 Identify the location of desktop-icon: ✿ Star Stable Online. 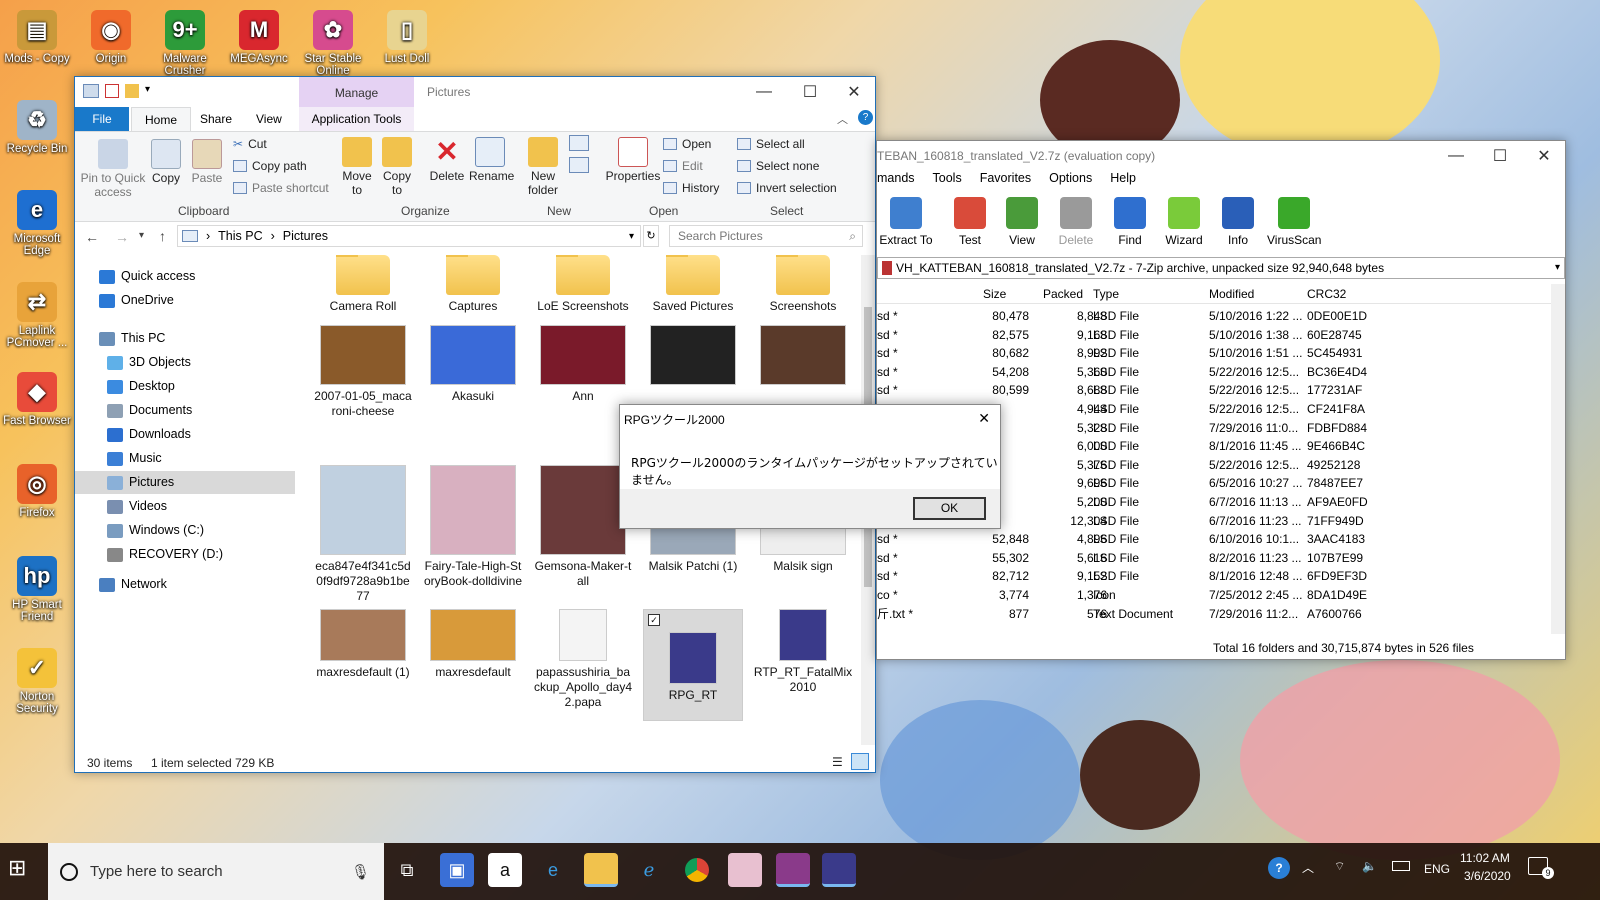
(333, 43).